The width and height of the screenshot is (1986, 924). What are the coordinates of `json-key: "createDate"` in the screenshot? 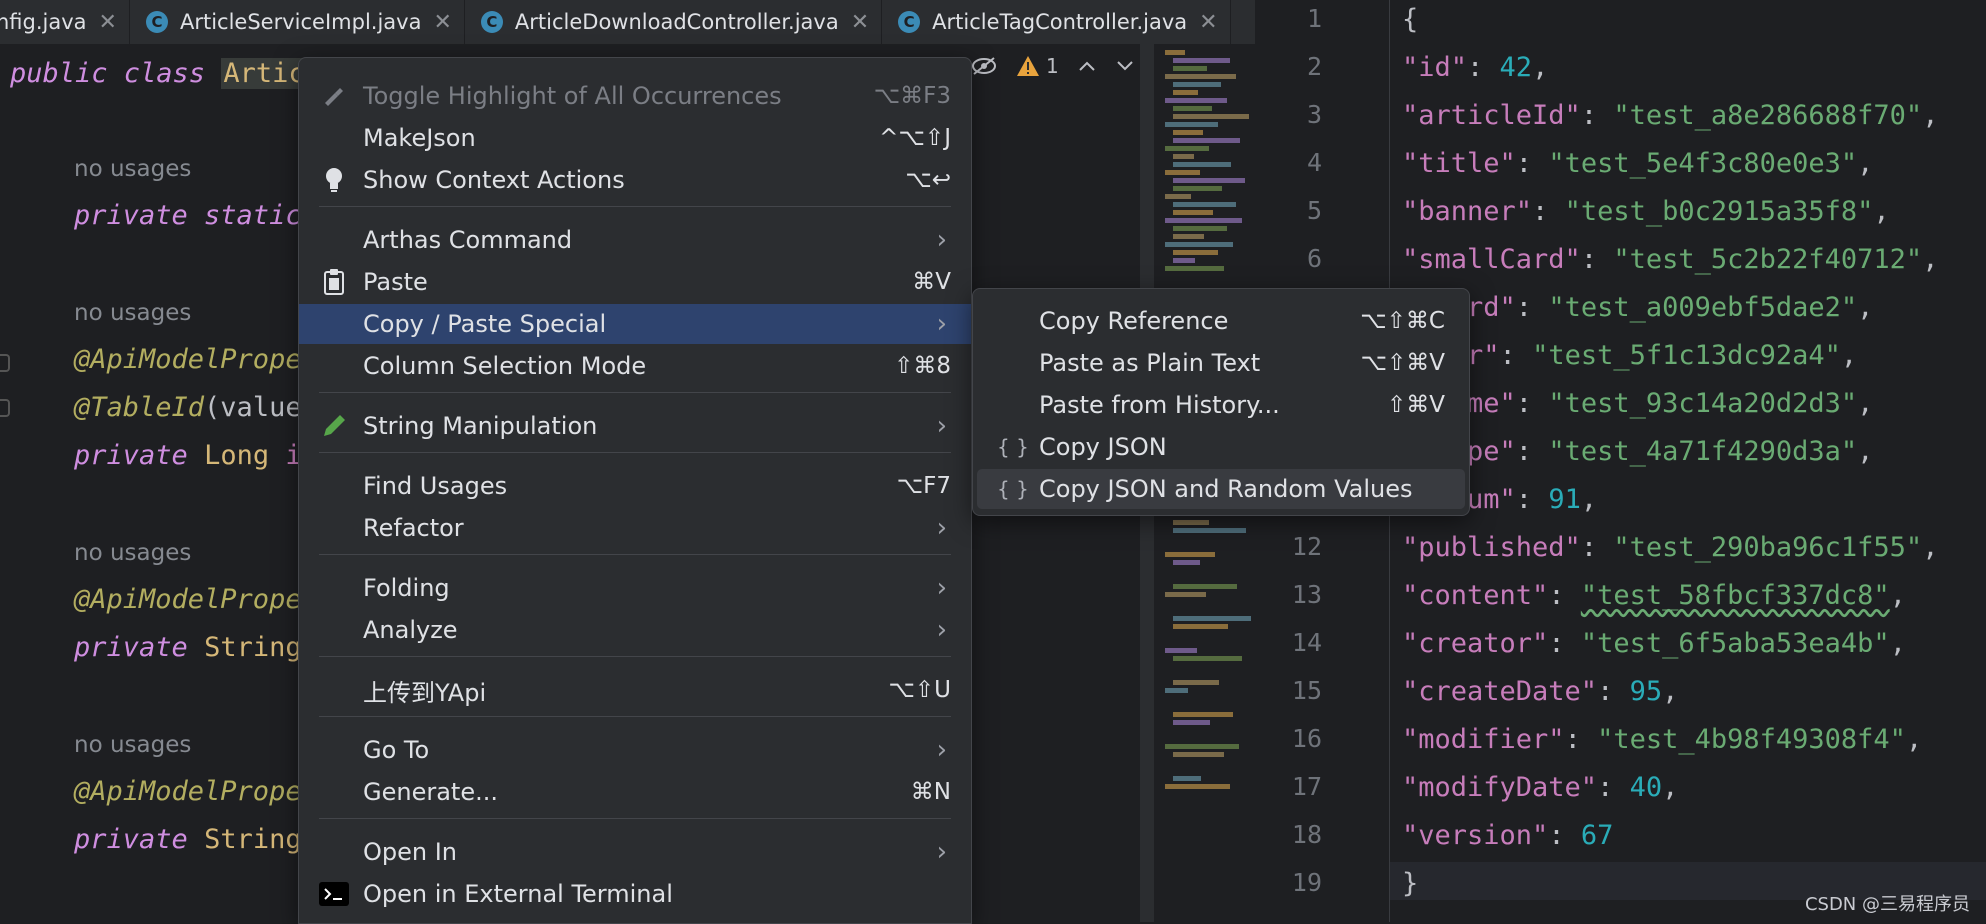 It's located at (1500, 691).